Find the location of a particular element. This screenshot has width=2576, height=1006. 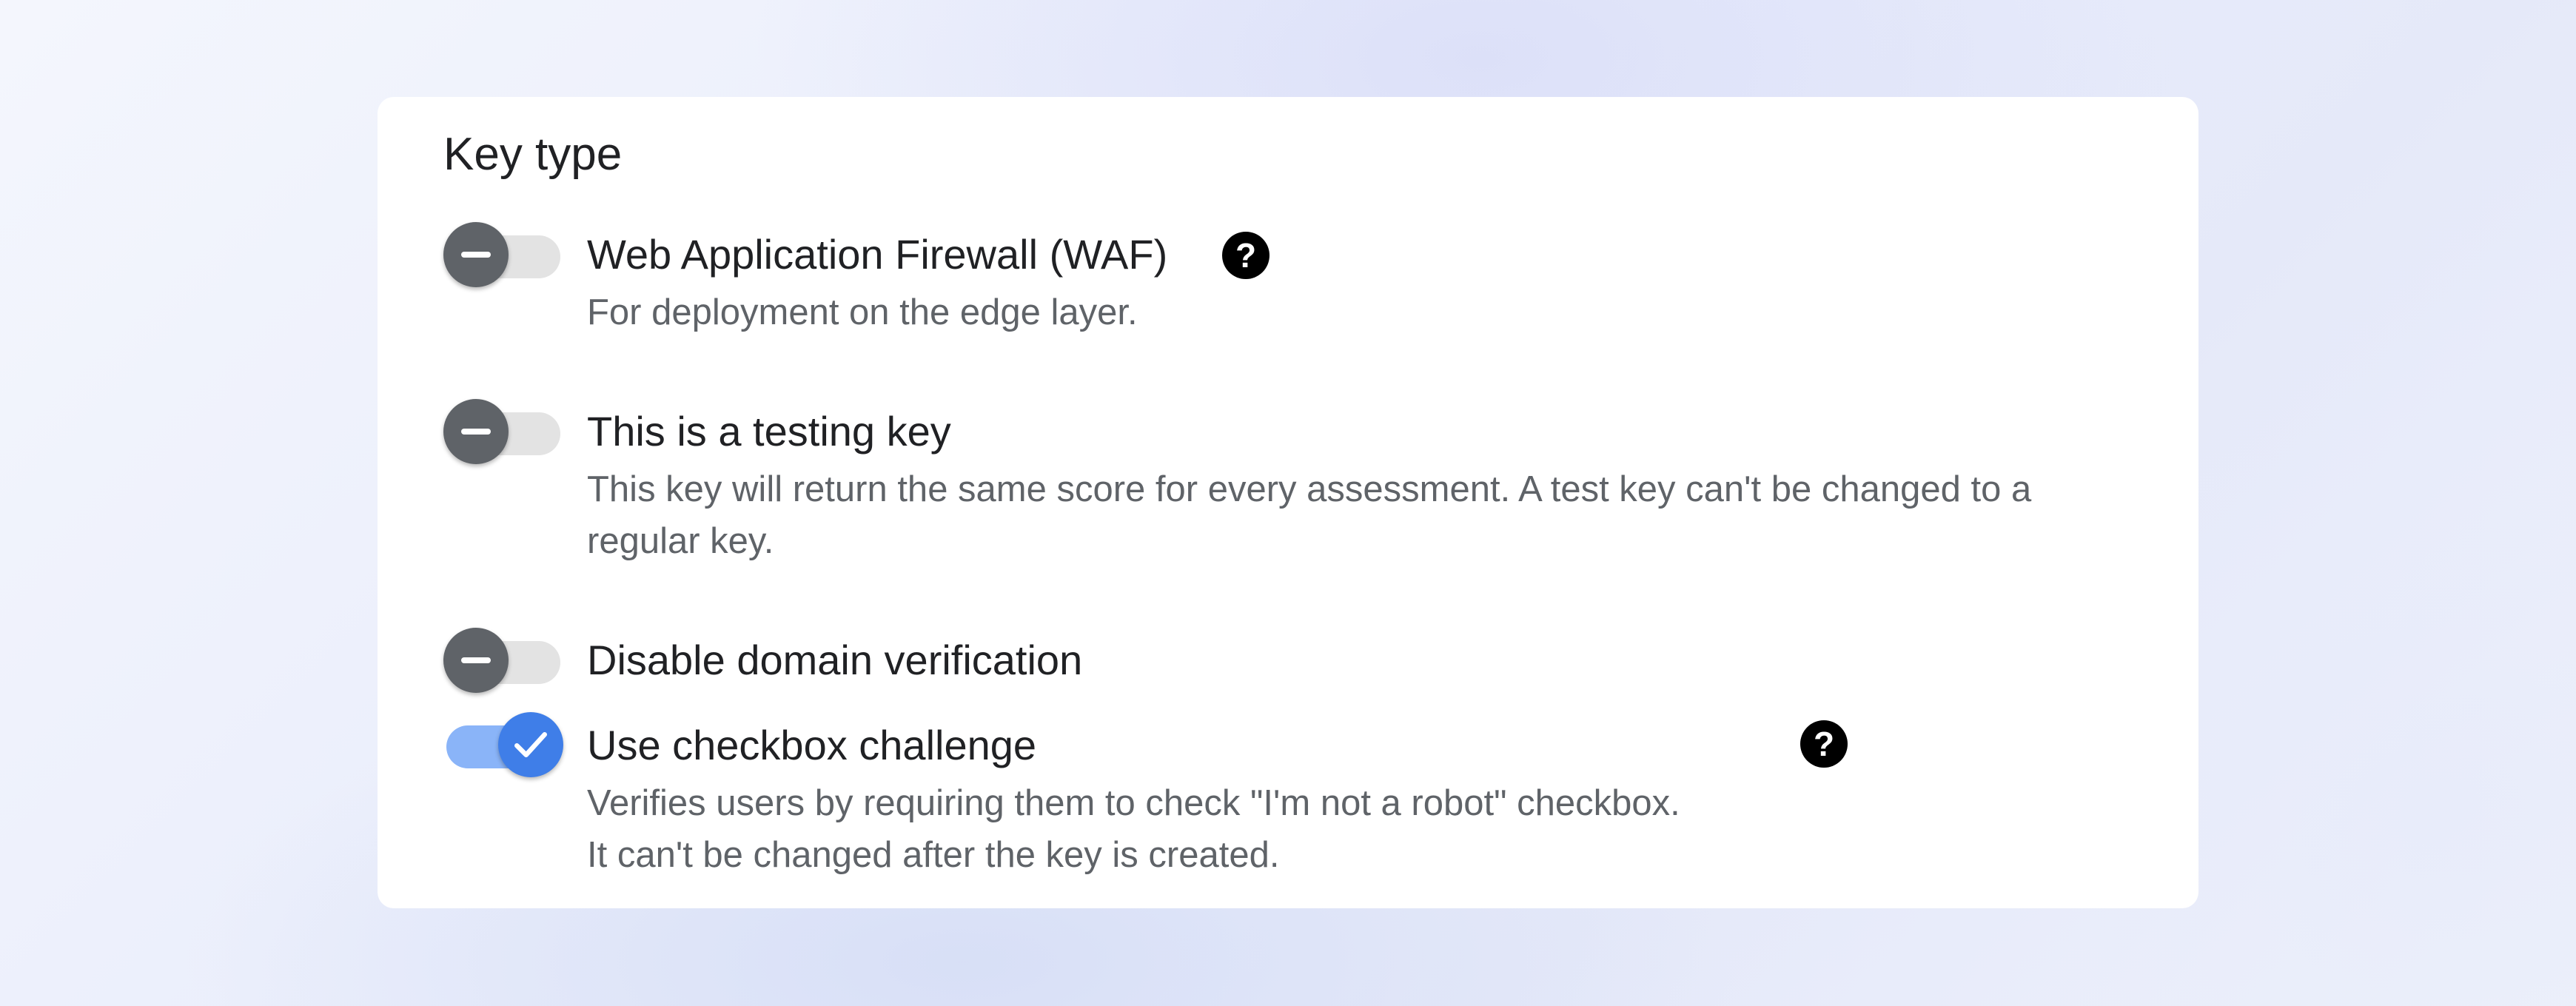

card-title: Key type is located at coordinates (533, 155).